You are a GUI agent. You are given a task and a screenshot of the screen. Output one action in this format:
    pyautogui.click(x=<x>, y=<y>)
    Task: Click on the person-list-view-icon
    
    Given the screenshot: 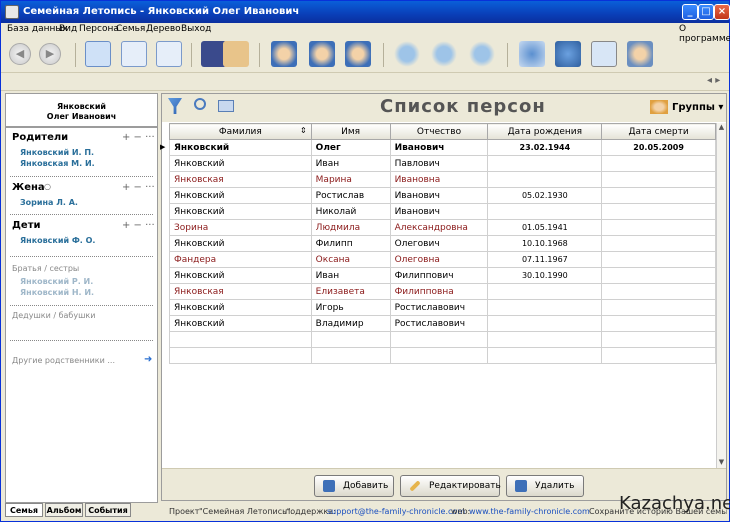 What is the action you would take?
    pyautogui.click(x=98, y=54)
    